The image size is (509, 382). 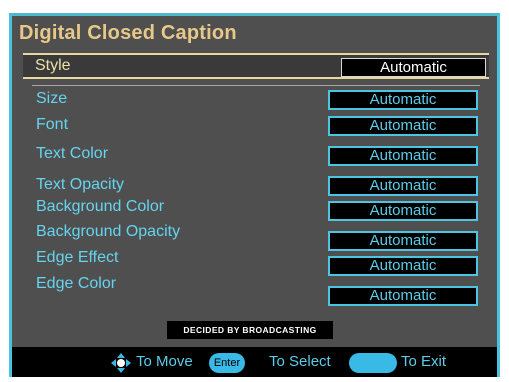 What do you see at coordinates (227, 363) in the screenshot?
I see `enter-key-icon: Enter` at bounding box center [227, 363].